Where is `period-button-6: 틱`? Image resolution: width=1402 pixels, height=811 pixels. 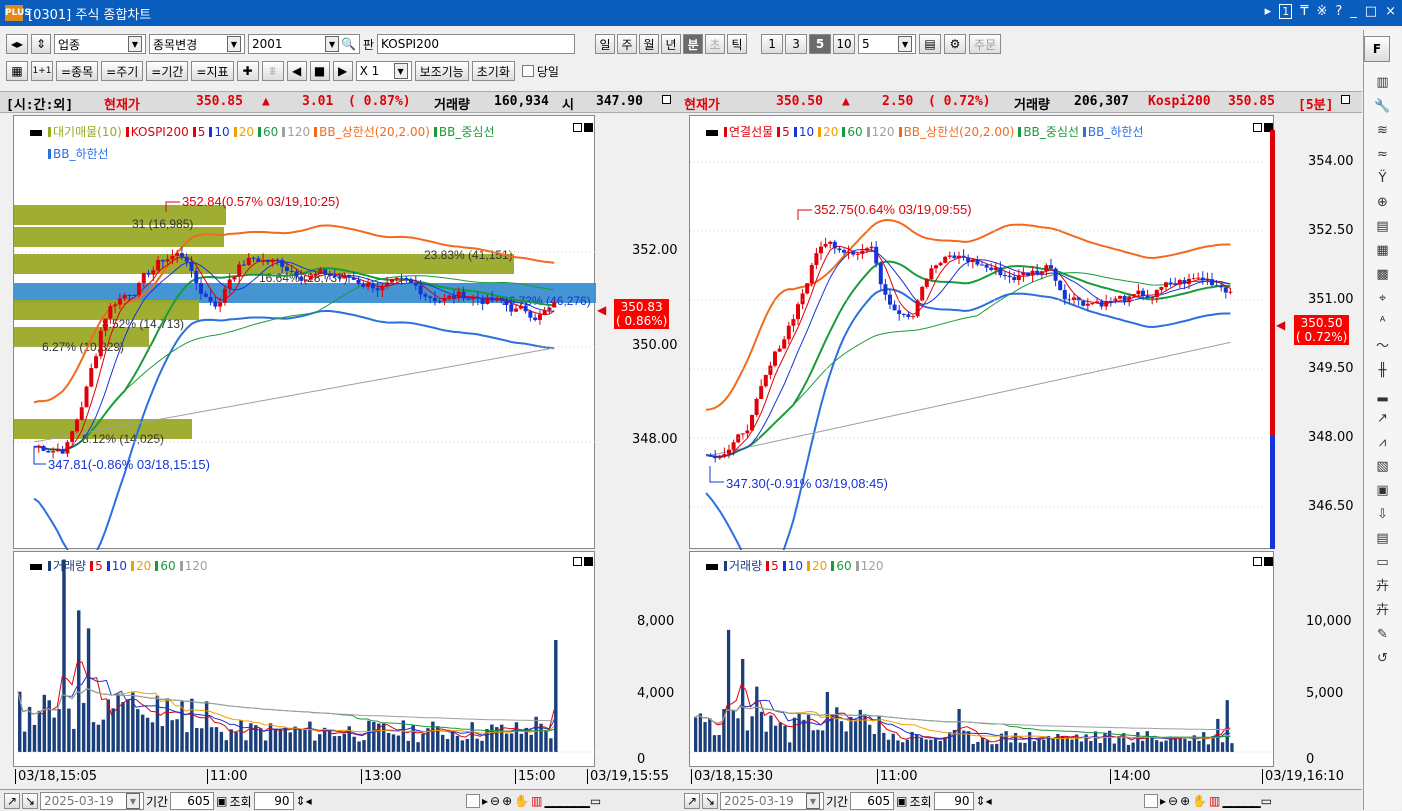 period-button-6: 틱 is located at coordinates (737, 44).